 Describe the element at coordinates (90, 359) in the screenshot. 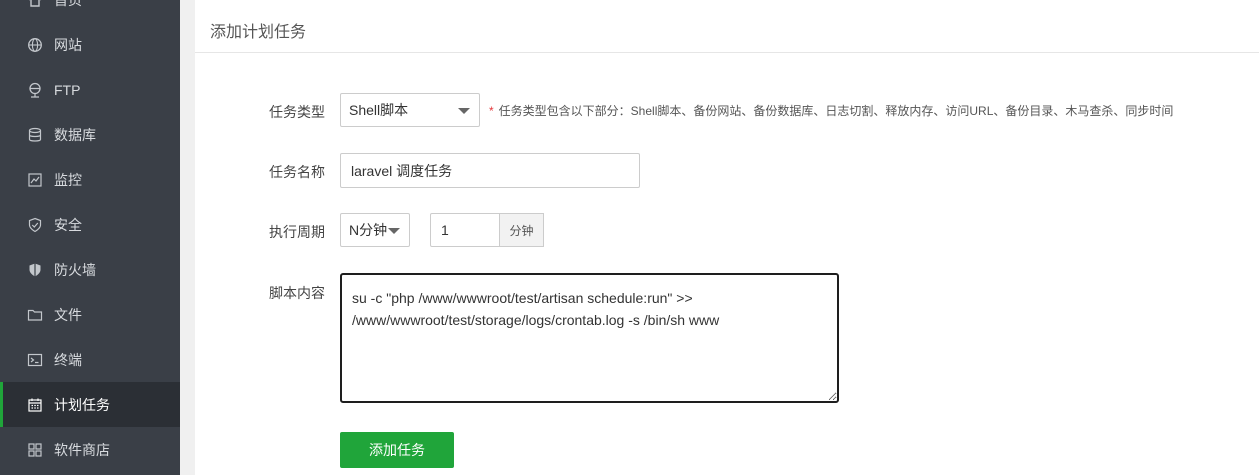

I see `sidebar-item-terminal: 终端` at that location.